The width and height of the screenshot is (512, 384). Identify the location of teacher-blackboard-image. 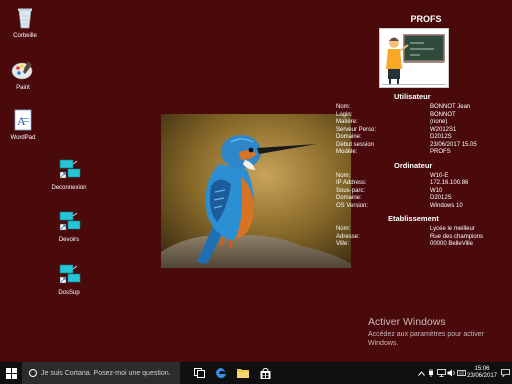
(414, 58).